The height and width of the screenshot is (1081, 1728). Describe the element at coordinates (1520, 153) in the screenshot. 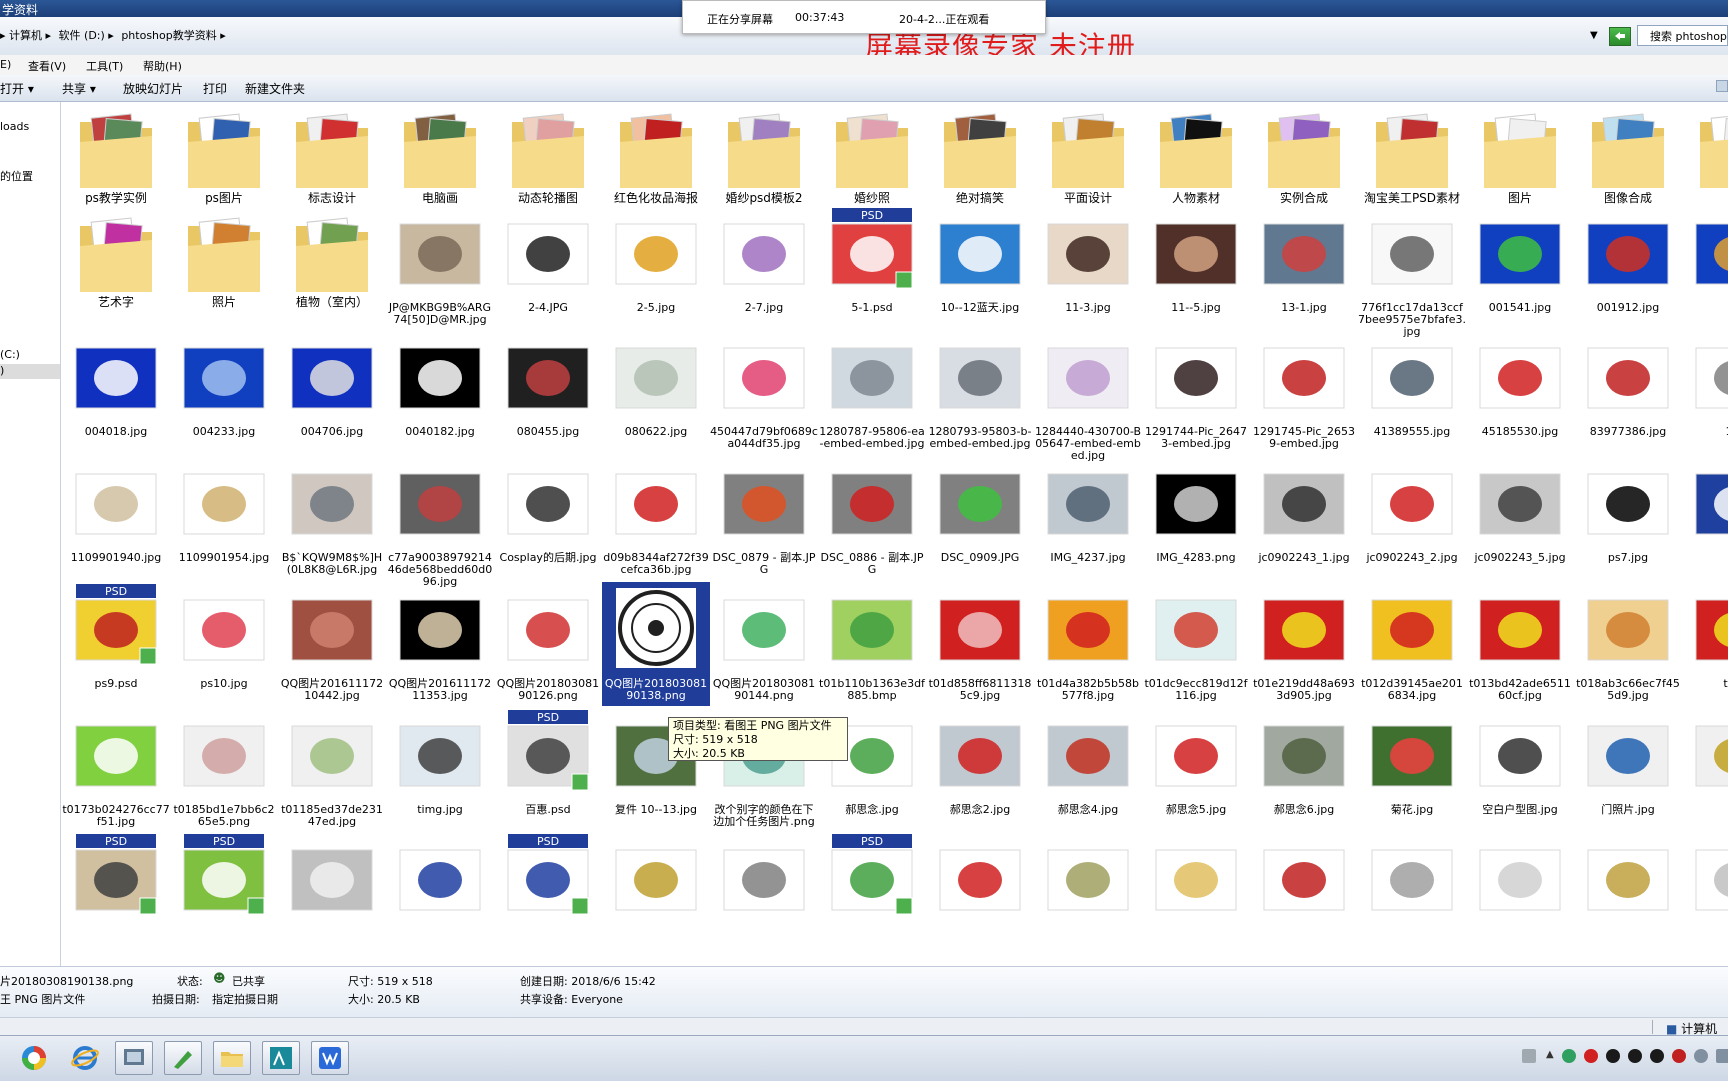

I see `folder-item: 图片` at that location.